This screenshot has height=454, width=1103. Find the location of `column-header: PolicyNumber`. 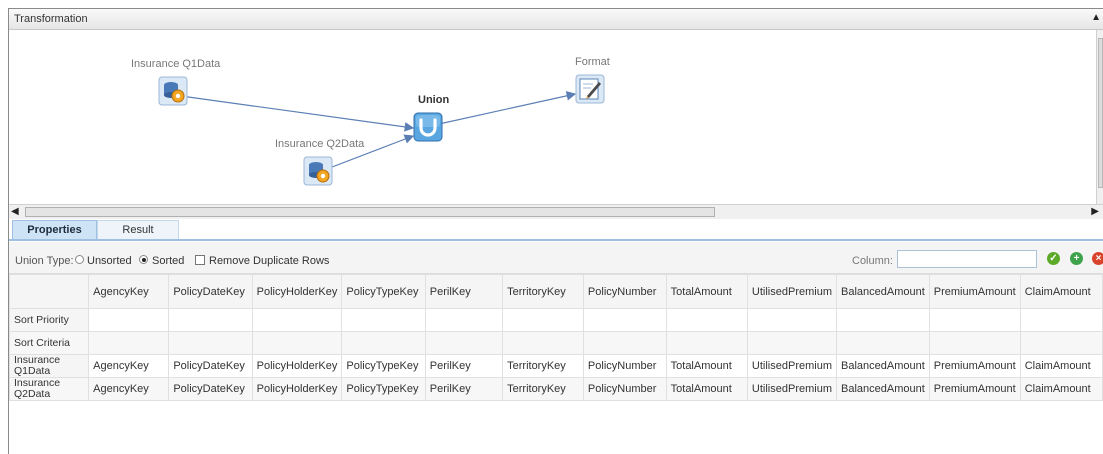

column-header: PolicyNumber is located at coordinates (624, 291).